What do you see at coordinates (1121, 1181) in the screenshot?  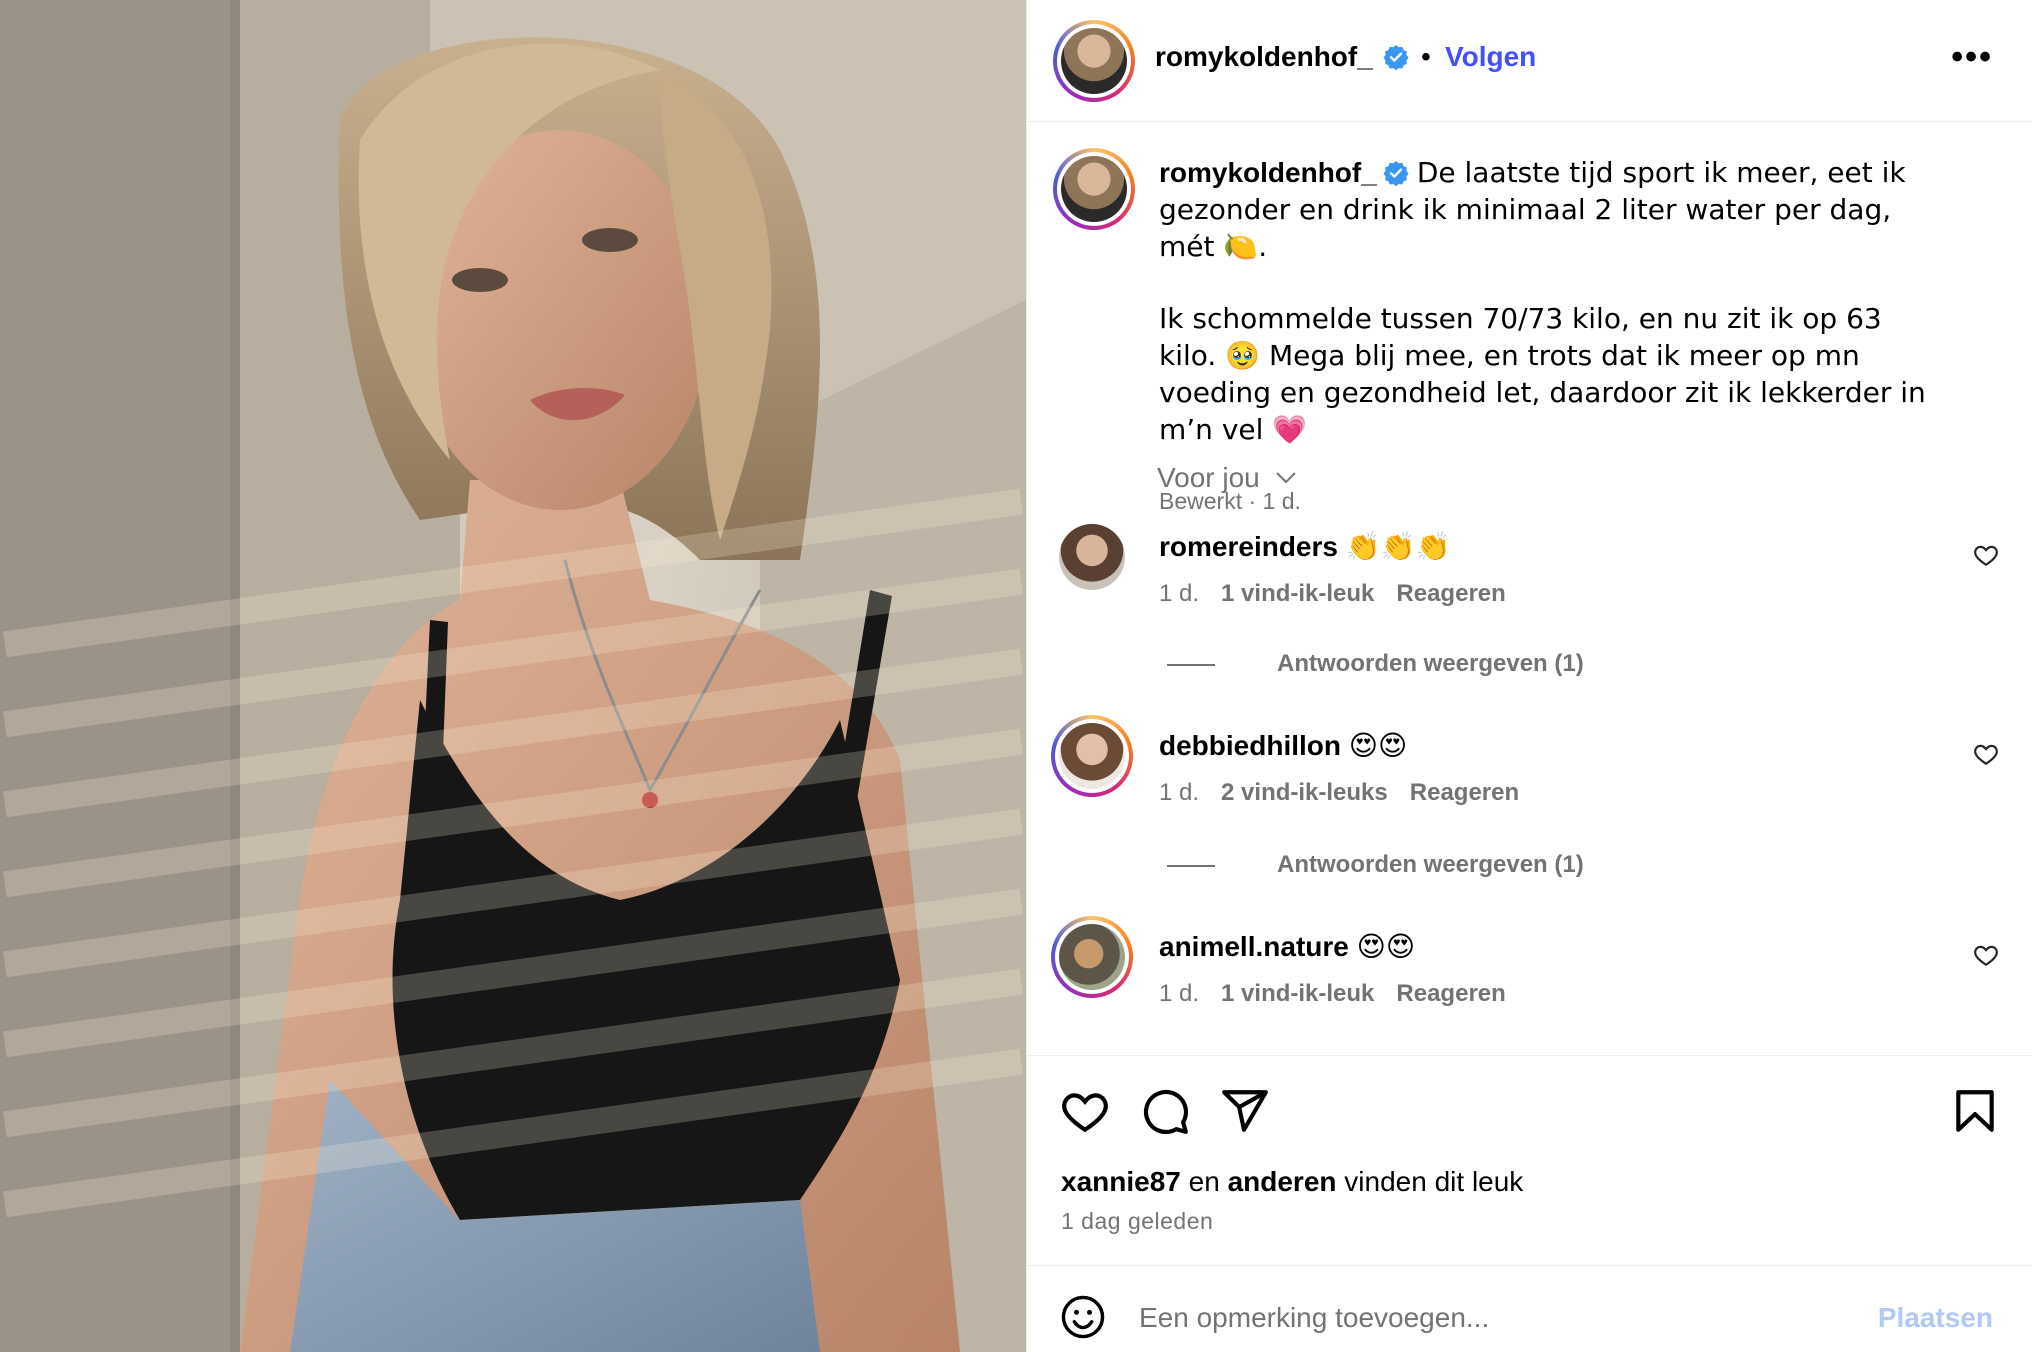 I see `likes-user: xannie87` at bounding box center [1121, 1181].